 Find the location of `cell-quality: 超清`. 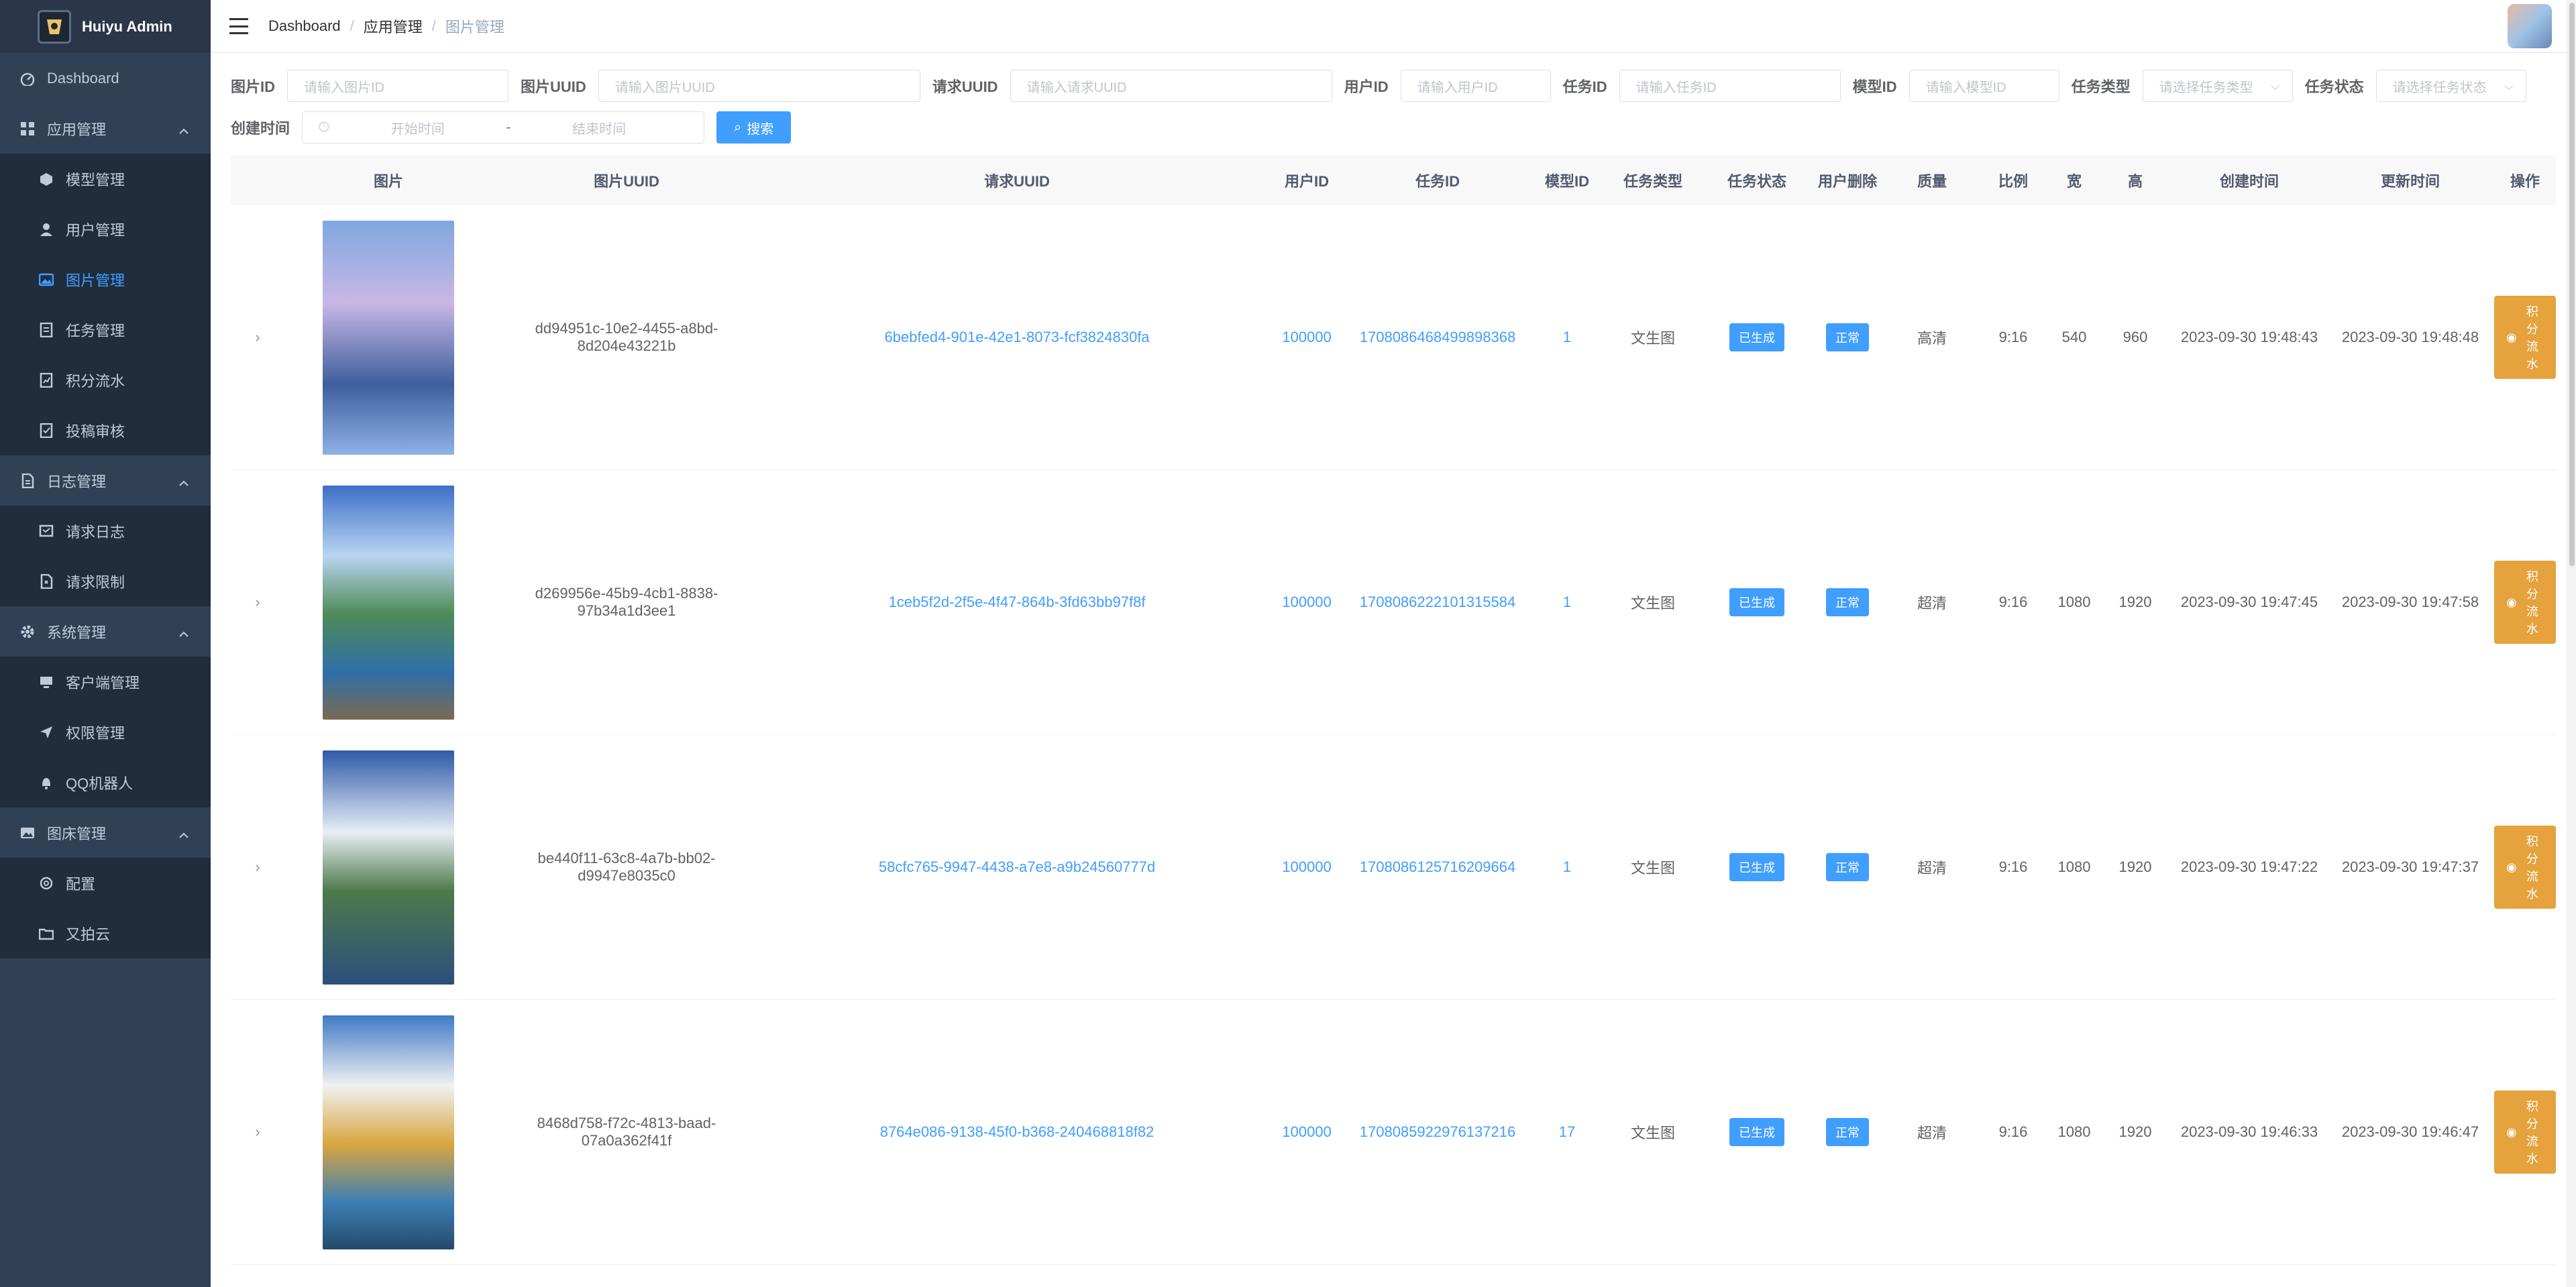

cell-quality: 超清 is located at coordinates (1932, 1133).